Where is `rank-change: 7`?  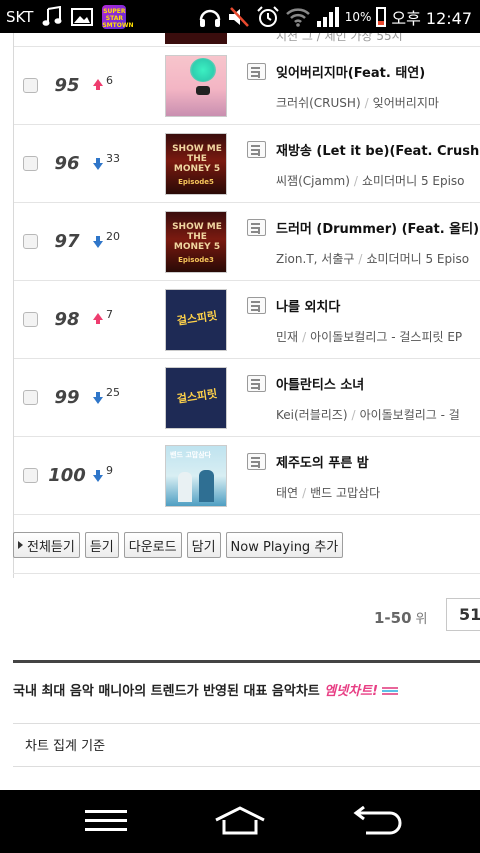
rank-change: 7 is located at coordinates (103, 316).